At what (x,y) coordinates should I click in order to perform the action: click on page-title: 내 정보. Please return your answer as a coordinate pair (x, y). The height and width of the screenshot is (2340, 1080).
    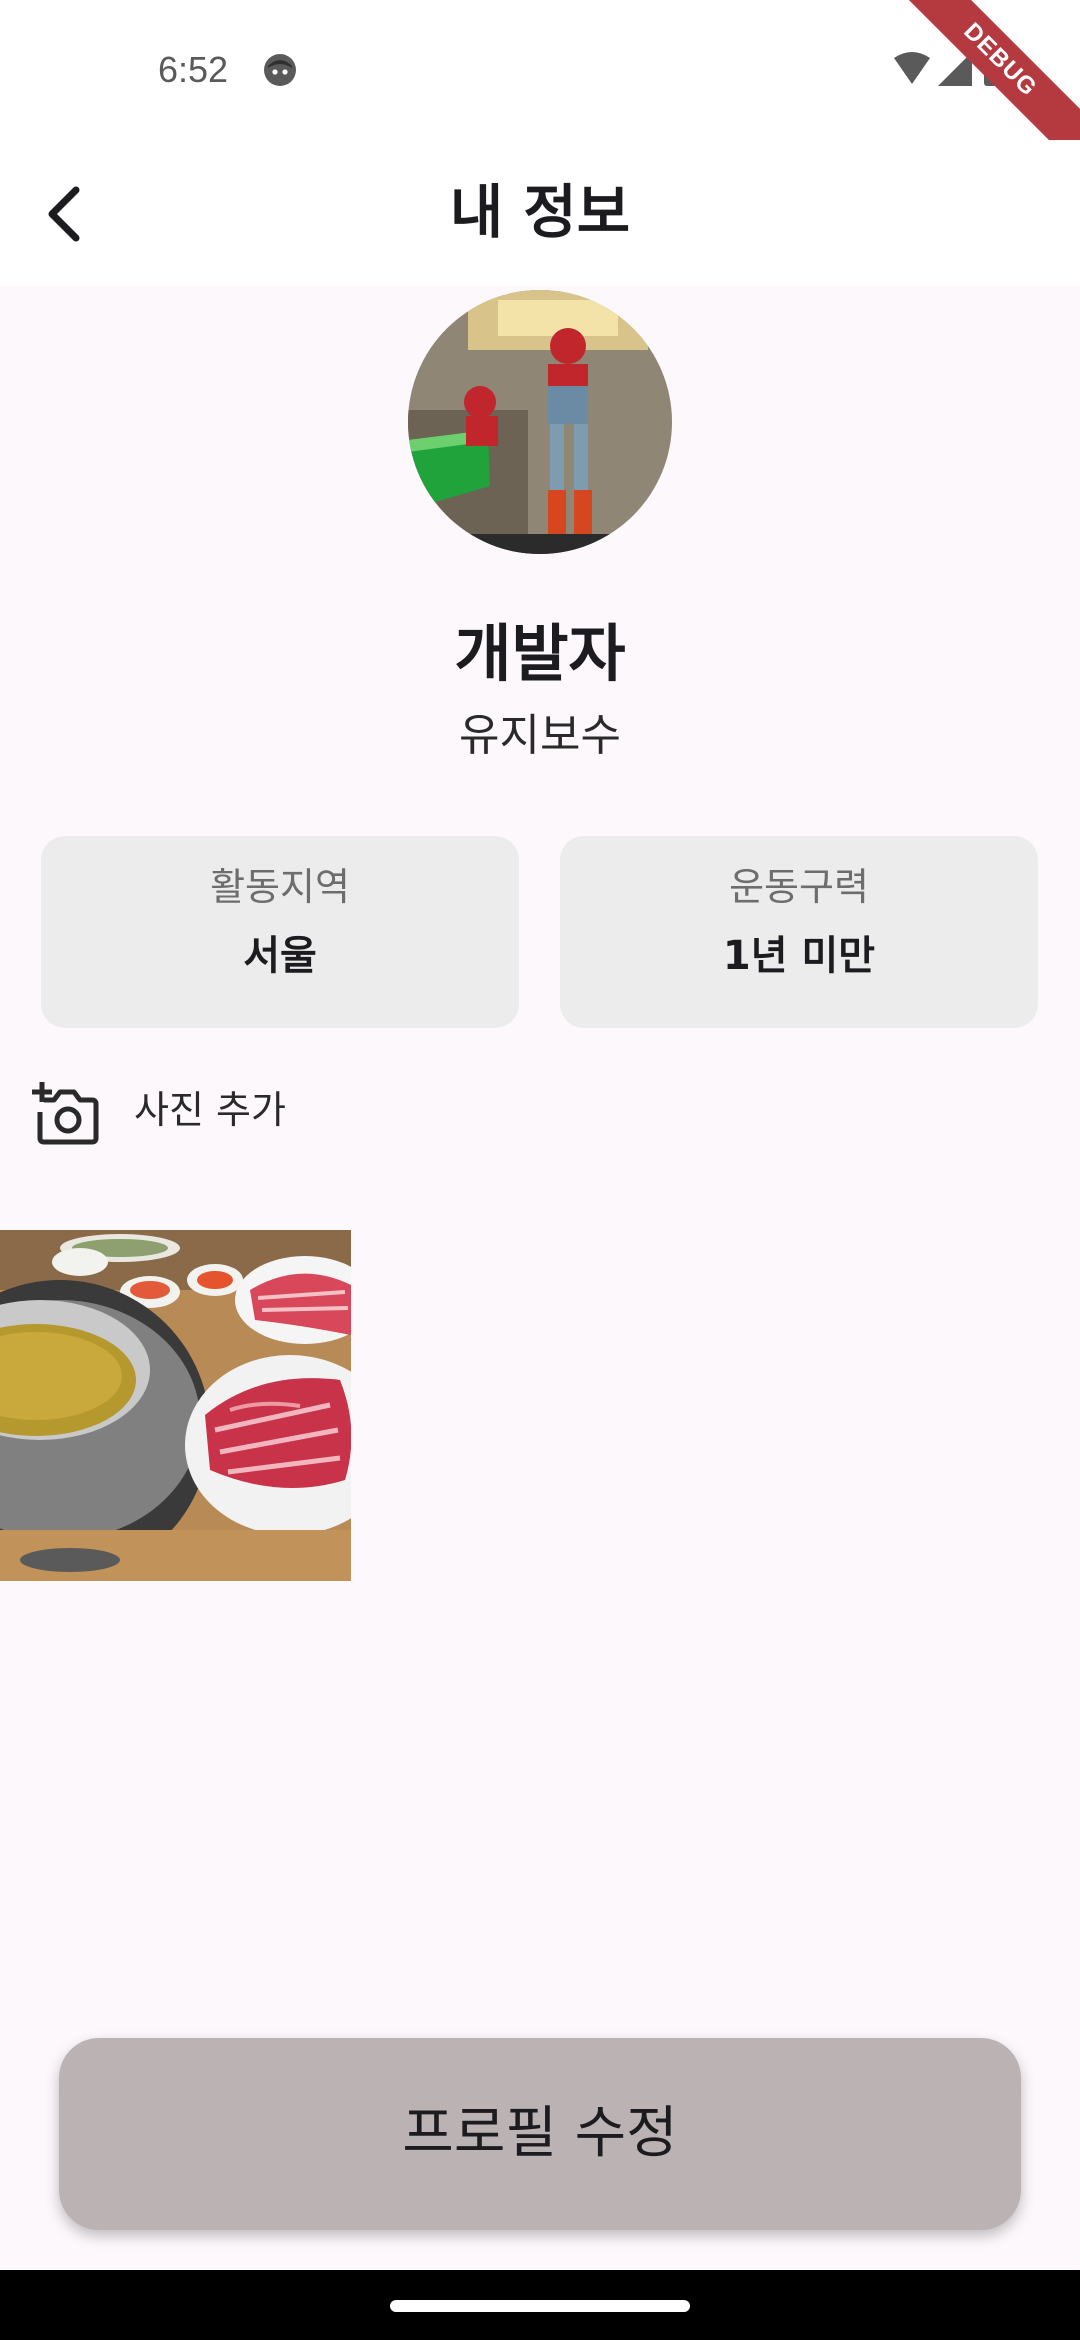
    Looking at the image, I should click on (540, 212).